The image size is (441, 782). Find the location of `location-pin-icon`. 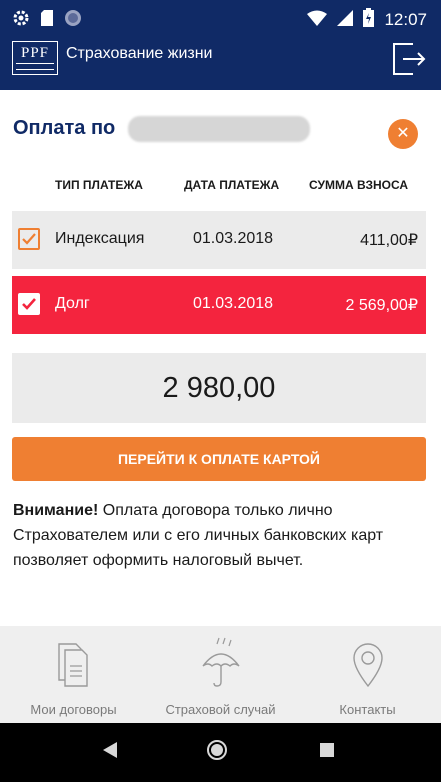

location-pin-icon is located at coordinates (368, 667).